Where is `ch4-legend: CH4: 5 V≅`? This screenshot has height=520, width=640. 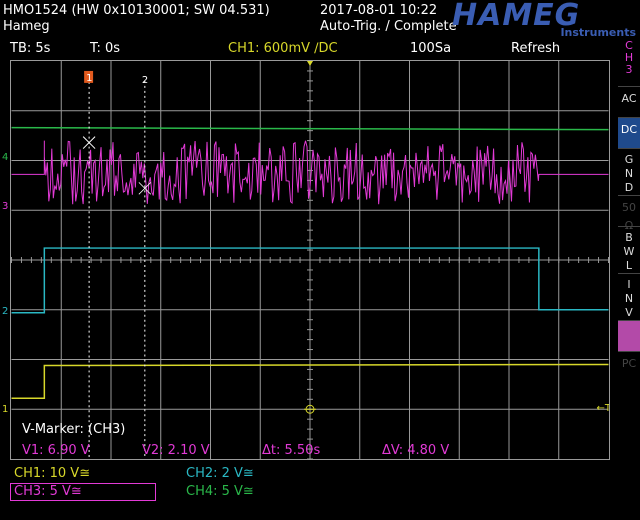
ch4-legend: CH4: 5 V≅ is located at coordinates (220, 492).